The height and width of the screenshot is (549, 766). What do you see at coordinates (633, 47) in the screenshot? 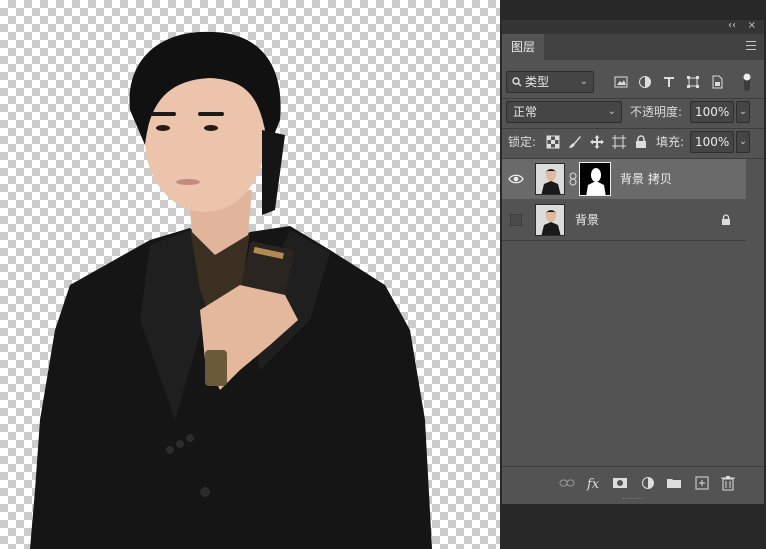
I see `panel-tabbar: 图层` at bounding box center [633, 47].